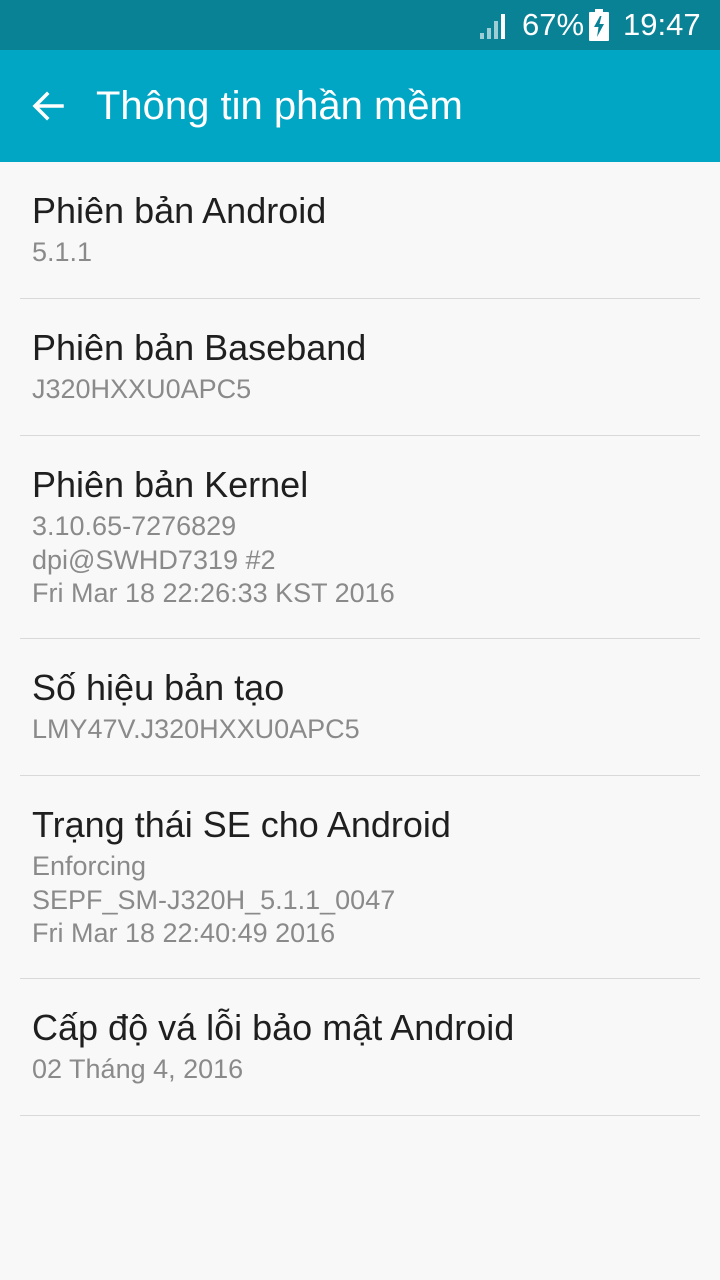 The height and width of the screenshot is (1280, 720). Describe the element at coordinates (662, 24) in the screenshot. I see `clock: 19:47` at that location.